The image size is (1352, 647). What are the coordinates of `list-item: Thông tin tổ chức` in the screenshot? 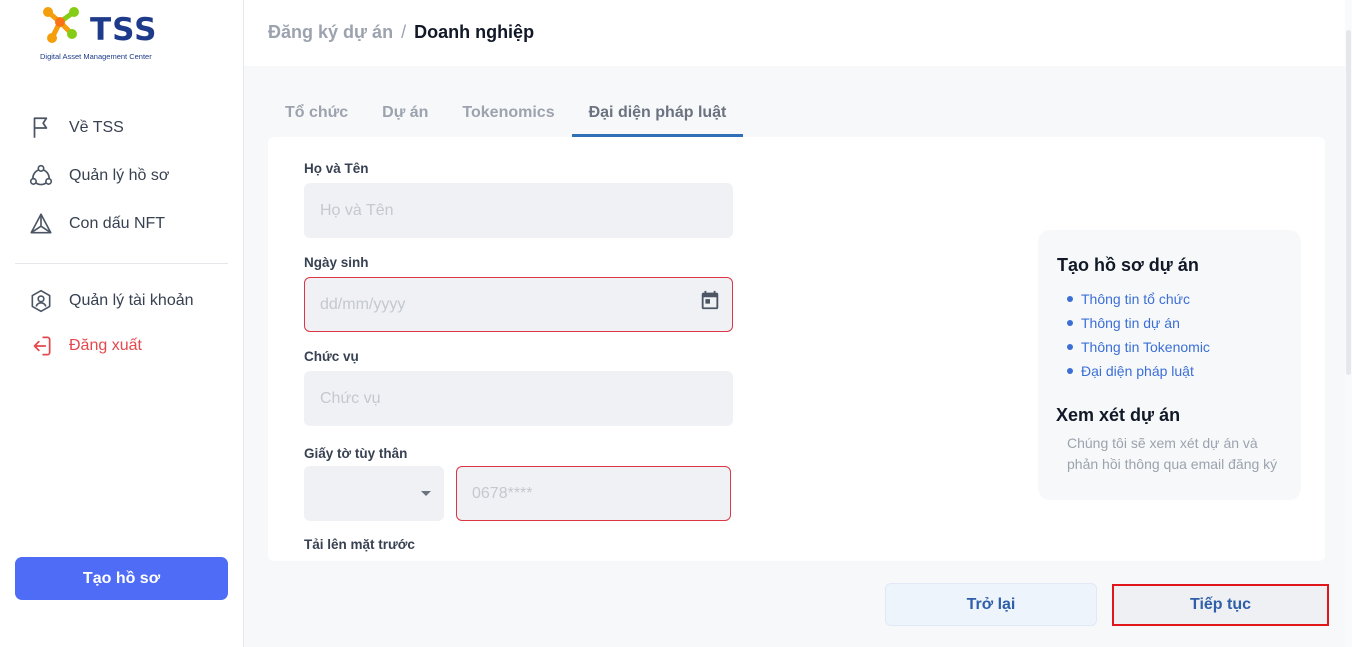 It's located at (1138, 299).